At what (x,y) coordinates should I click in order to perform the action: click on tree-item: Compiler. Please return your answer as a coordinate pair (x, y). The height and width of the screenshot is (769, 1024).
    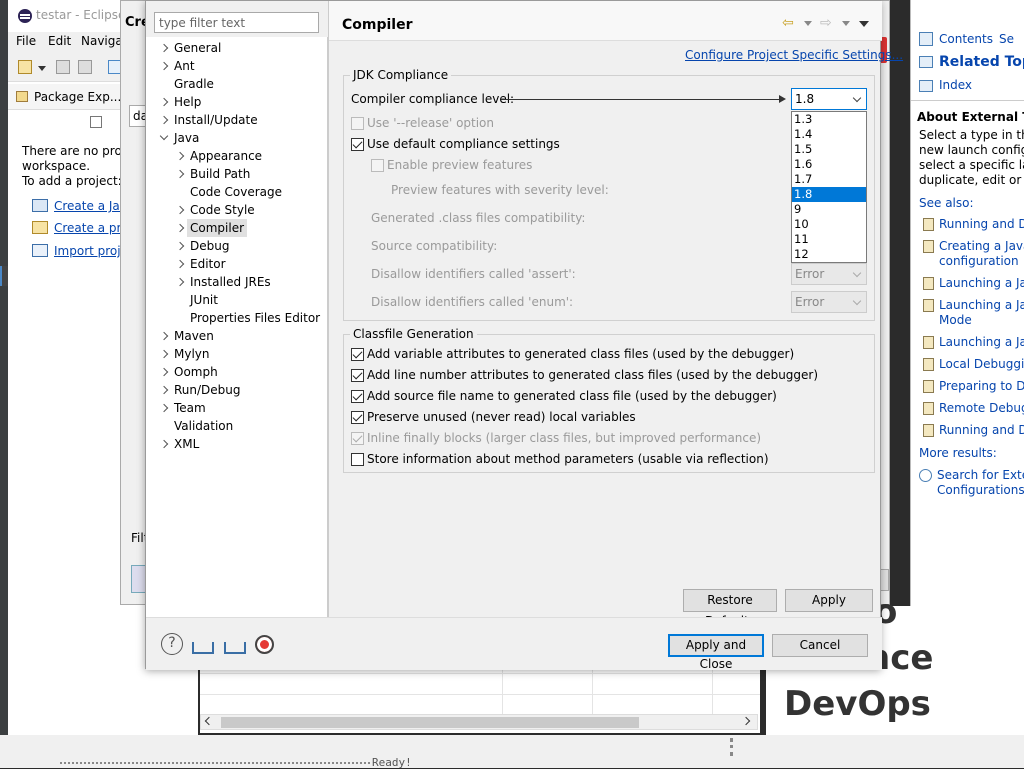
    Looking at the image, I should click on (217, 228).